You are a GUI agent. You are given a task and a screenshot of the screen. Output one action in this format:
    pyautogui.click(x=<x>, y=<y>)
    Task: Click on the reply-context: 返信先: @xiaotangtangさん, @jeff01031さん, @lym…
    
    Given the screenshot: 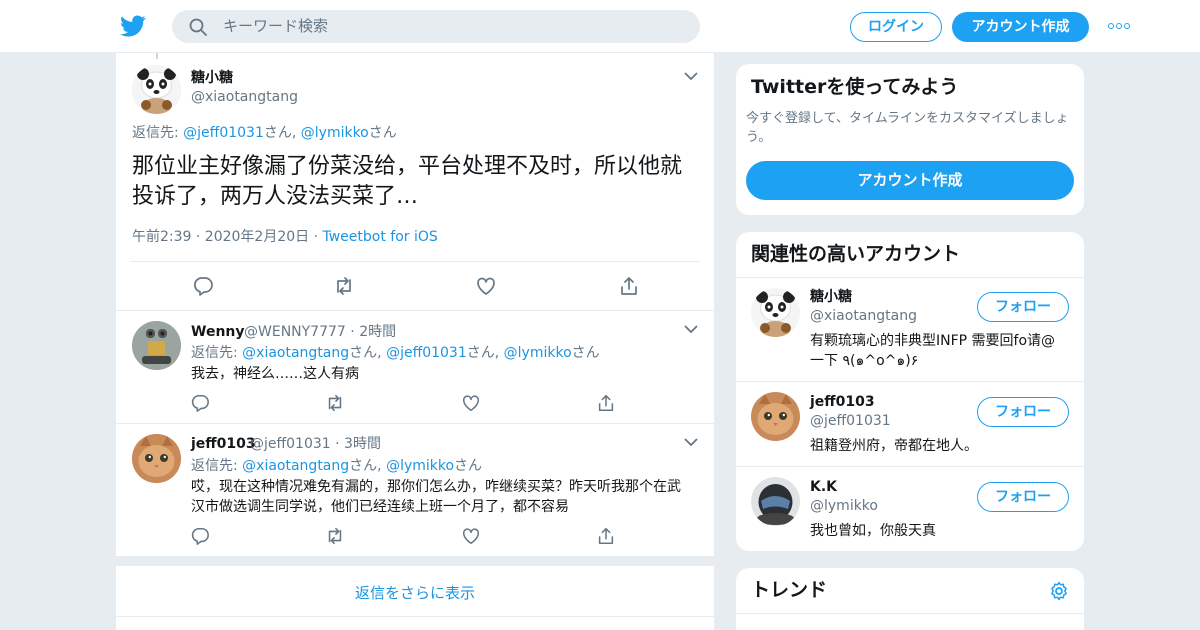 What is the action you would take?
    pyautogui.click(x=395, y=353)
    